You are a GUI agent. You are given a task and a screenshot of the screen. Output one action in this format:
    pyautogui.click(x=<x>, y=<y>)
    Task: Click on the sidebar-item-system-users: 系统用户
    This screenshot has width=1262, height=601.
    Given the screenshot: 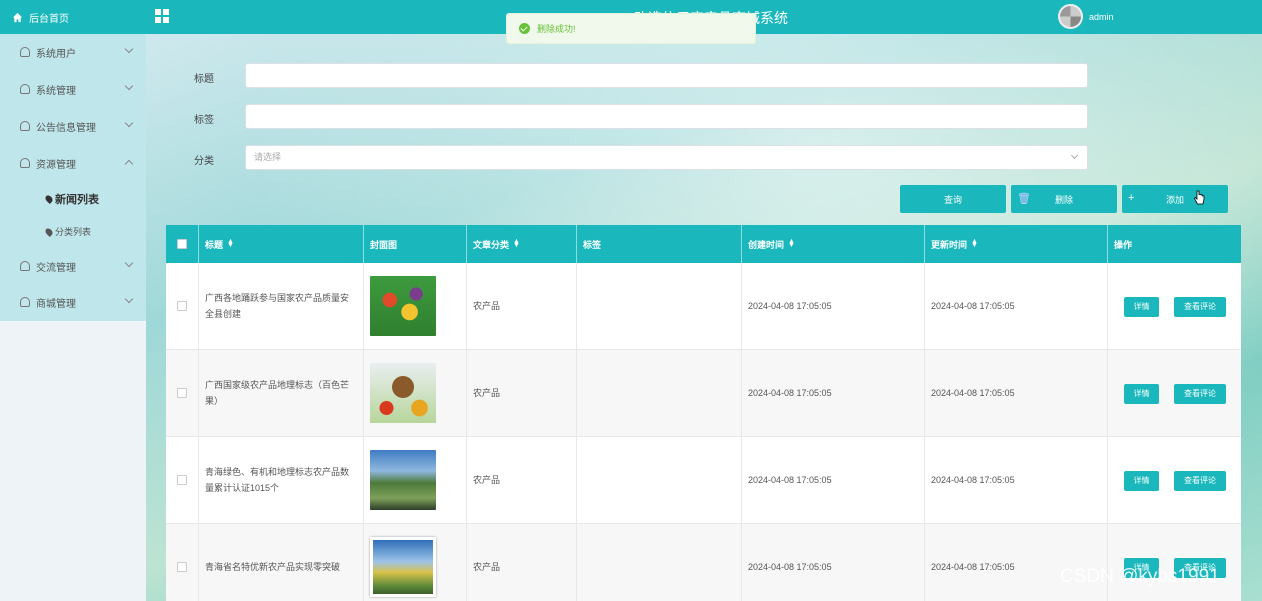 What is the action you would take?
    pyautogui.click(x=73, y=52)
    